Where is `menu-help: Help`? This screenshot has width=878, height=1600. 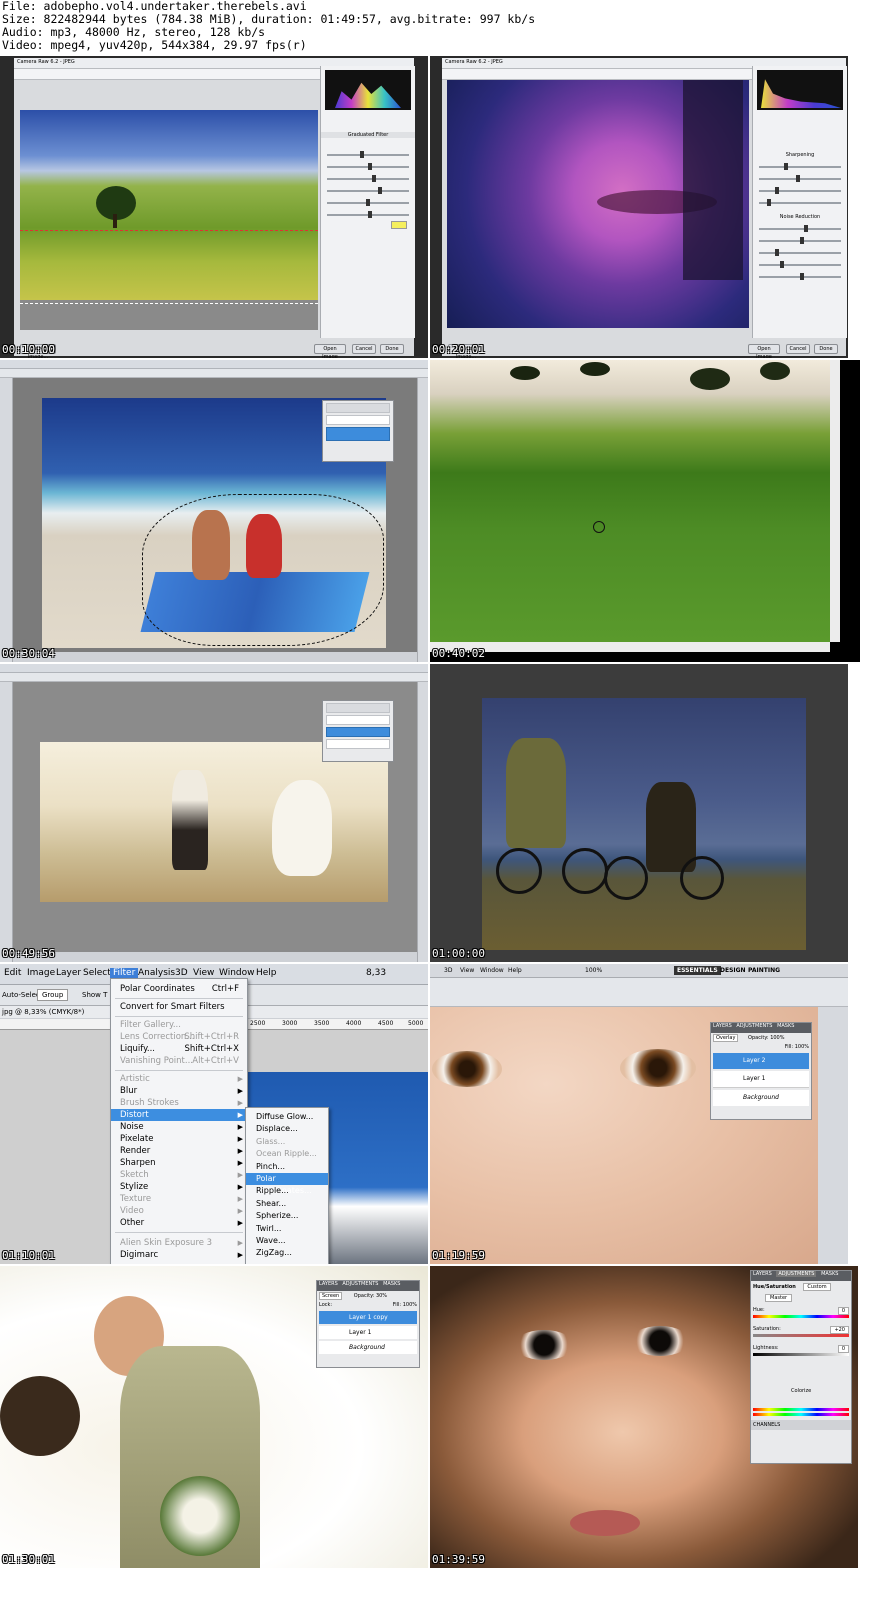
menu-help: Help is located at coordinates (266, 973).